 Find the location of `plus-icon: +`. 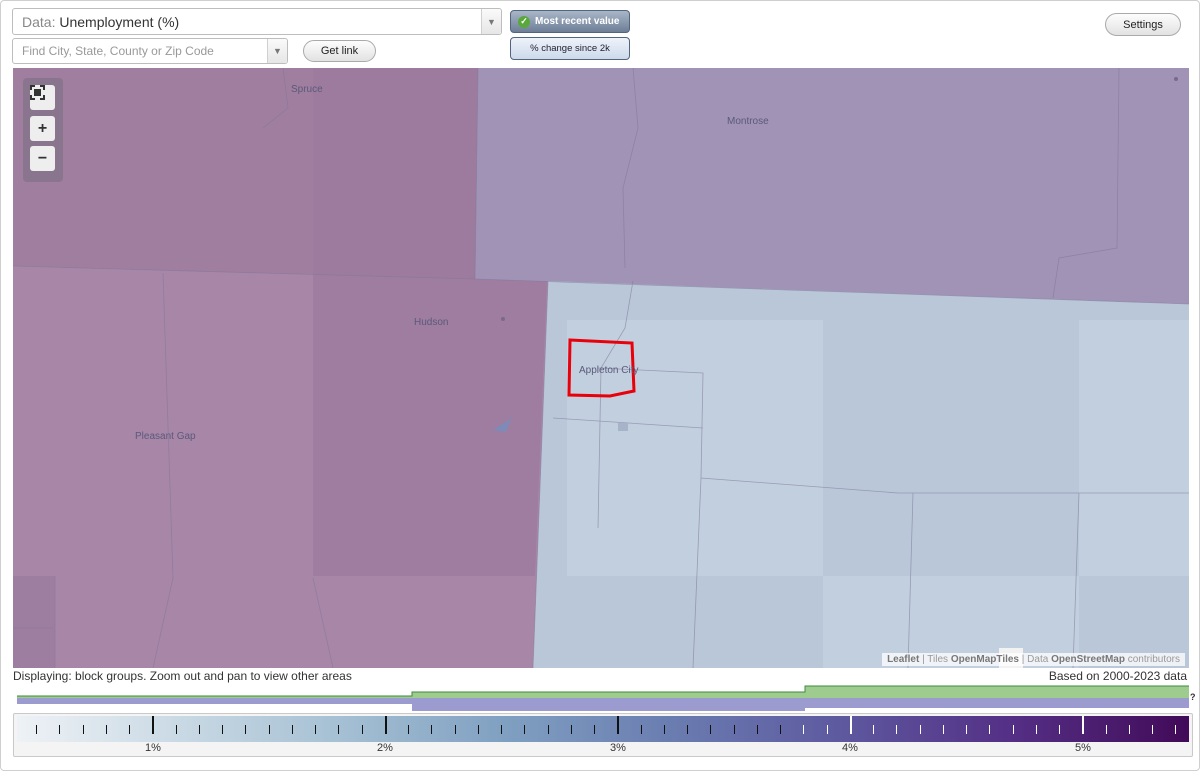

plus-icon: + is located at coordinates (42, 128).